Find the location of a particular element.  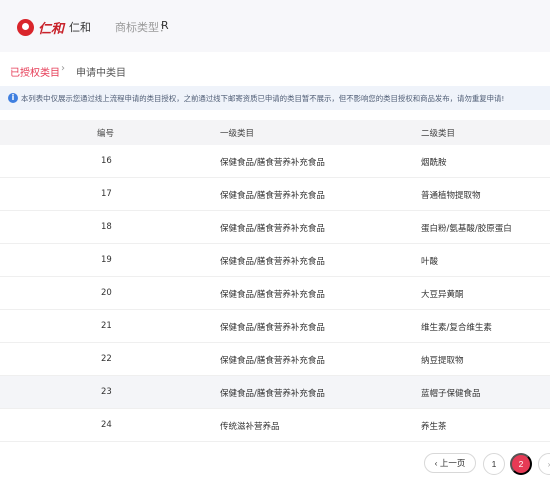

brand-logo-text: 仁和 is located at coordinates (51, 29).